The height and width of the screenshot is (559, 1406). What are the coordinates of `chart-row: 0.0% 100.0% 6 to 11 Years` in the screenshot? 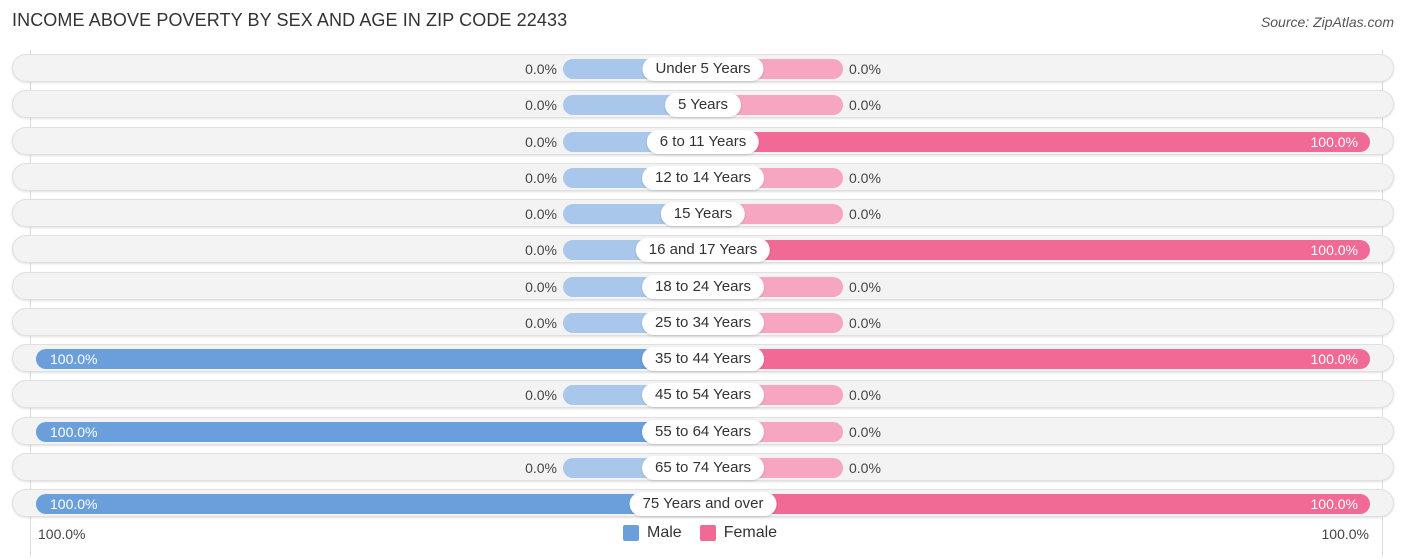 It's located at (703, 140).